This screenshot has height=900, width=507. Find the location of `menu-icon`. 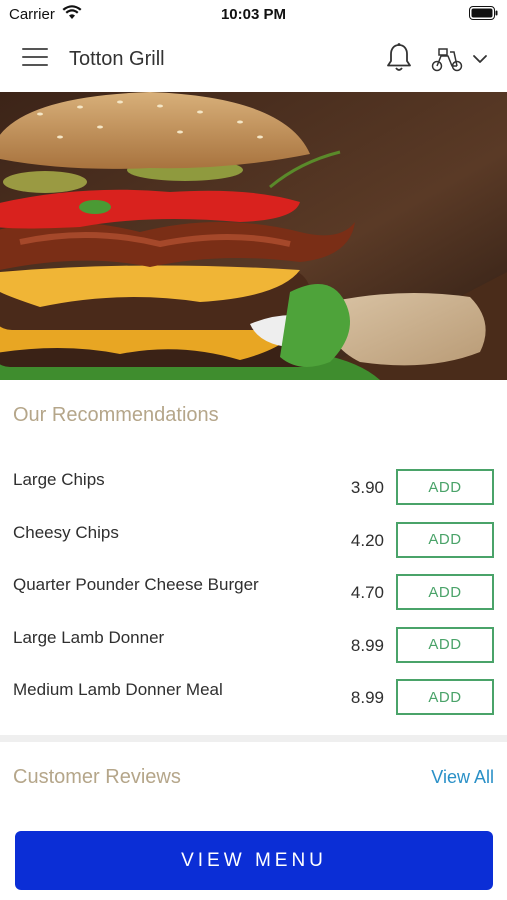

menu-icon is located at coordinates (35, 59).